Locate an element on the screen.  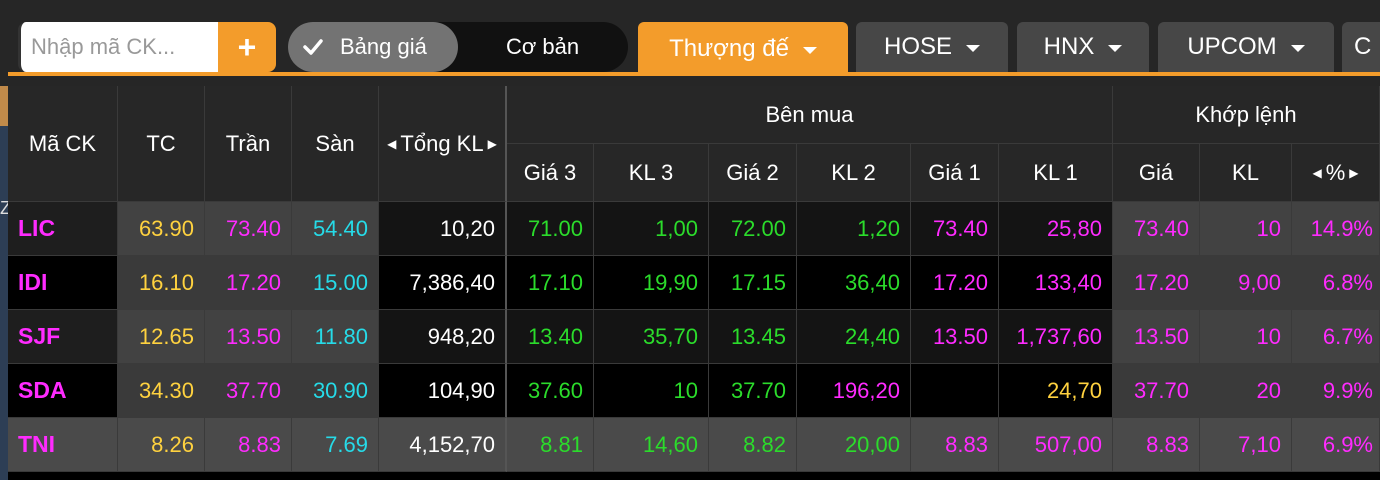
cell-gia1: 17.20 is located at coordinates (955, 283).